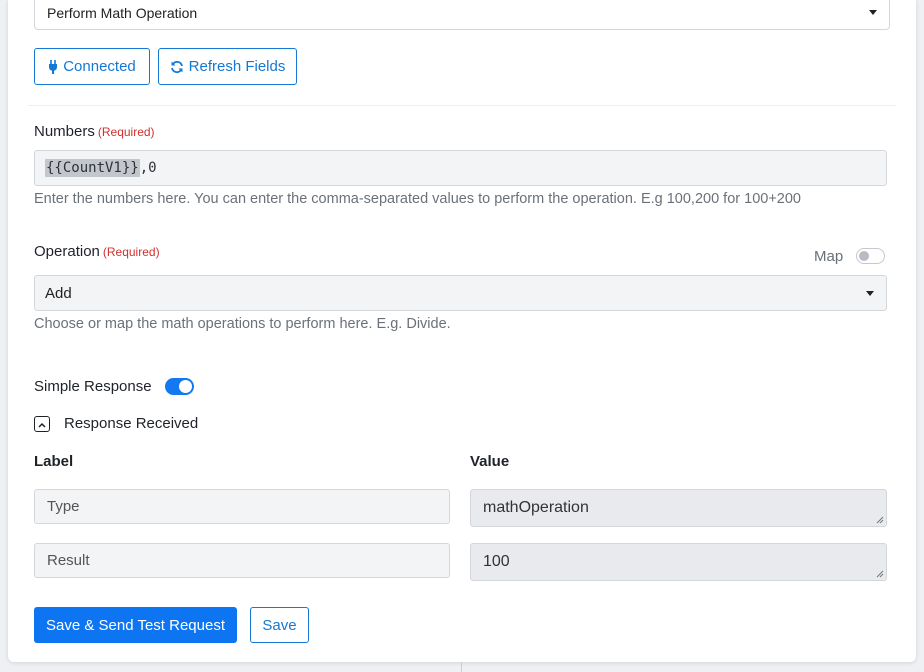 Image resolution: width=924 pixels, height=672 pixels. Describe the element at coordinates (131, 423) in the screenshot. I see `response-received-title: Response Received` at that location.